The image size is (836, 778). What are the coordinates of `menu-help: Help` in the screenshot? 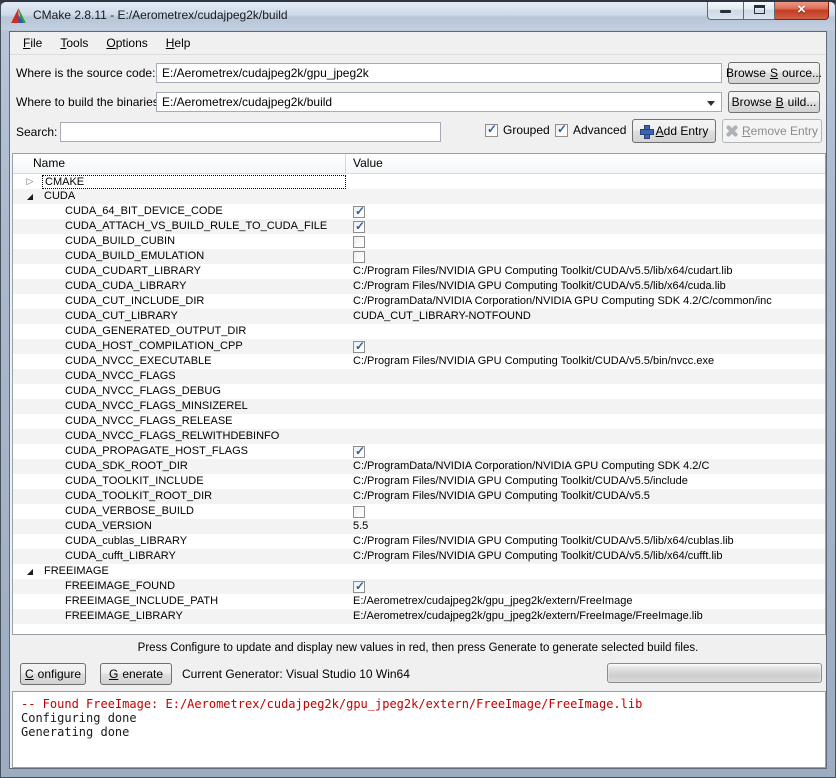 It's located at (178, 43).